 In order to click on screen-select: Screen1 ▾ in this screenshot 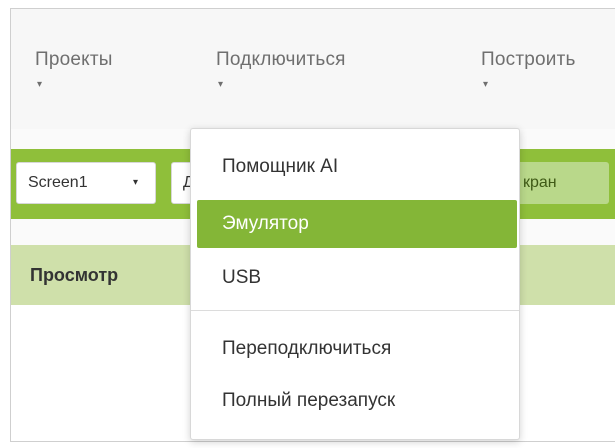, I will do `click(86, 183)`.